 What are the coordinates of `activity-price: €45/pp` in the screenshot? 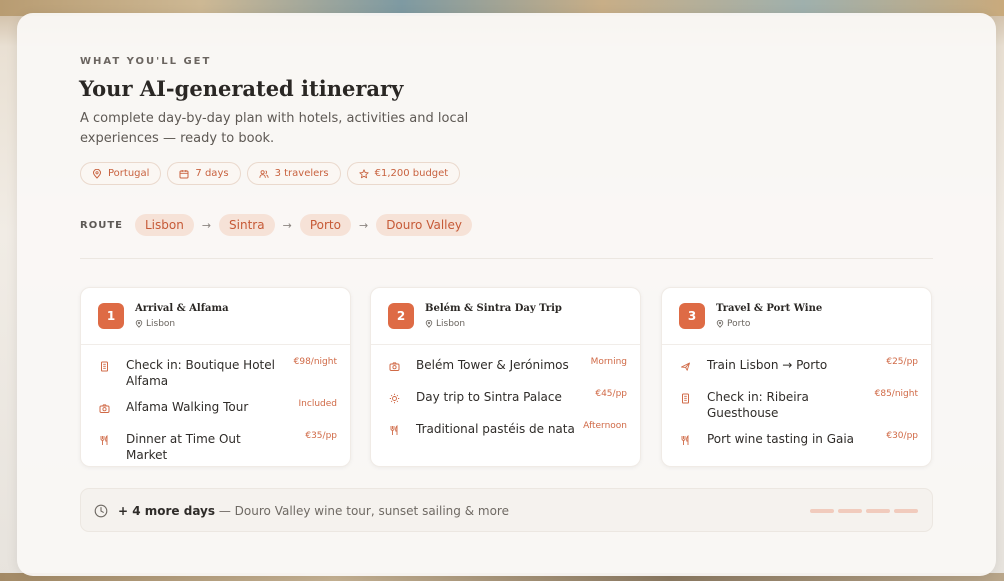 It's located at (611, 394).